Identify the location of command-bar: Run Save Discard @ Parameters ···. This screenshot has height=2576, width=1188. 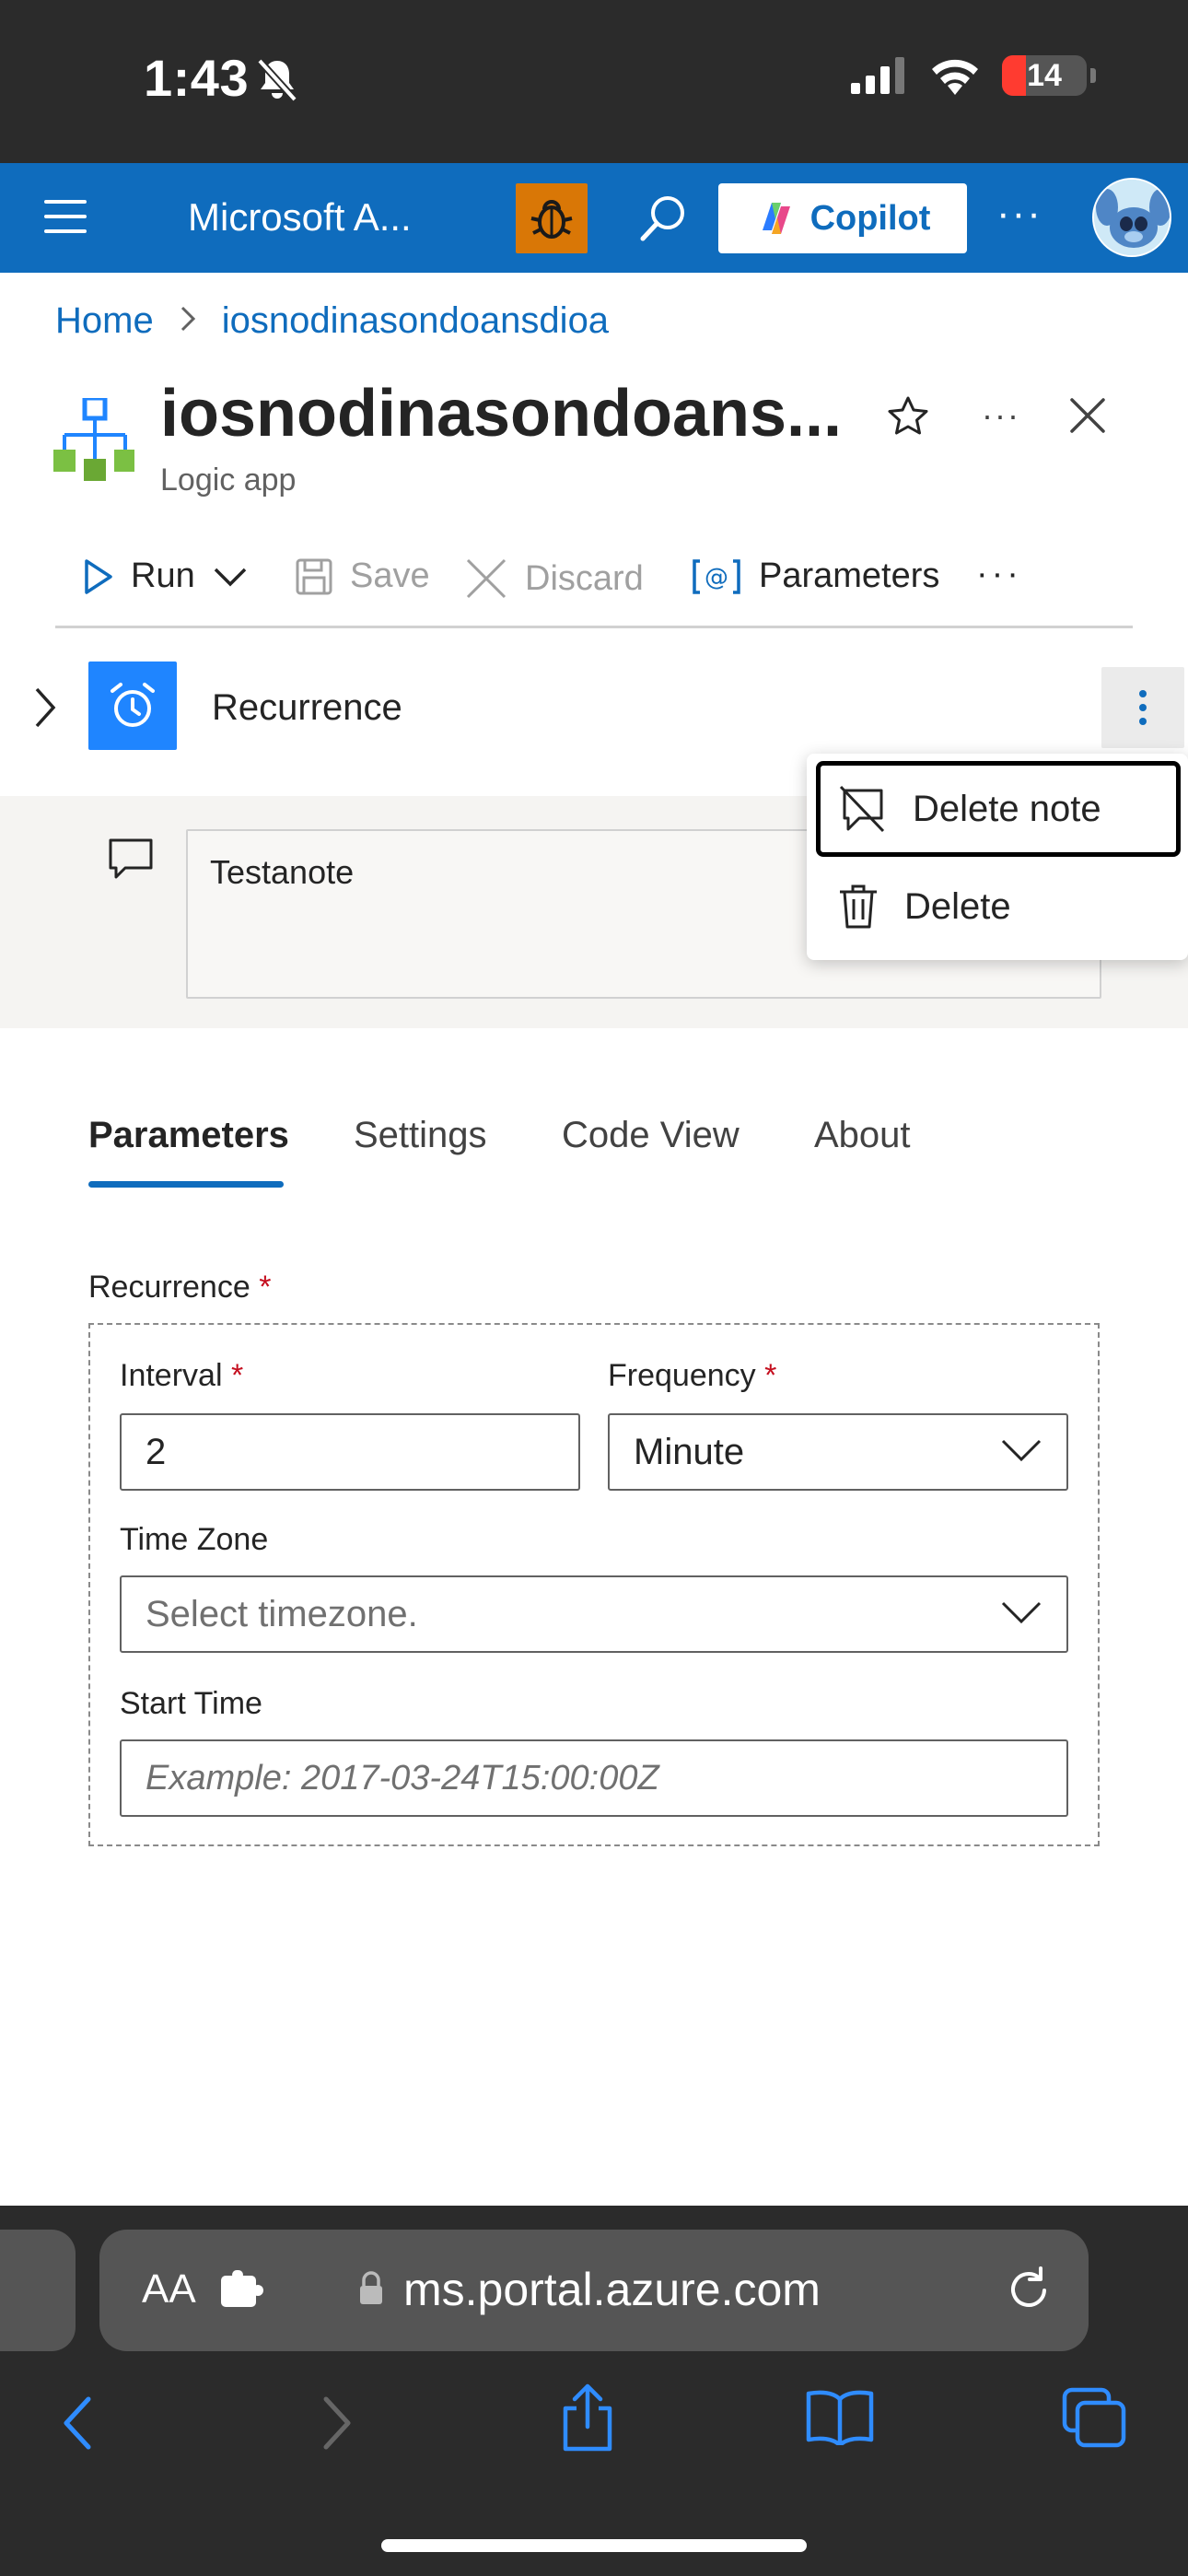
(594, 586).